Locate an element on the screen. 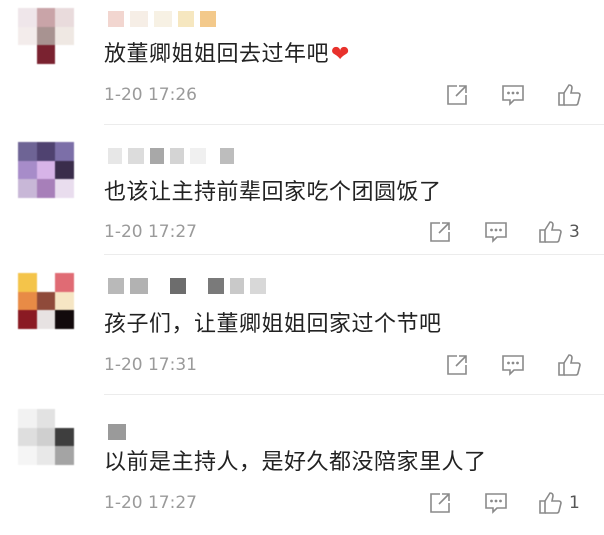 The image size is (604, 535). comment-actions: 1 is located at coordinates (515, 503).